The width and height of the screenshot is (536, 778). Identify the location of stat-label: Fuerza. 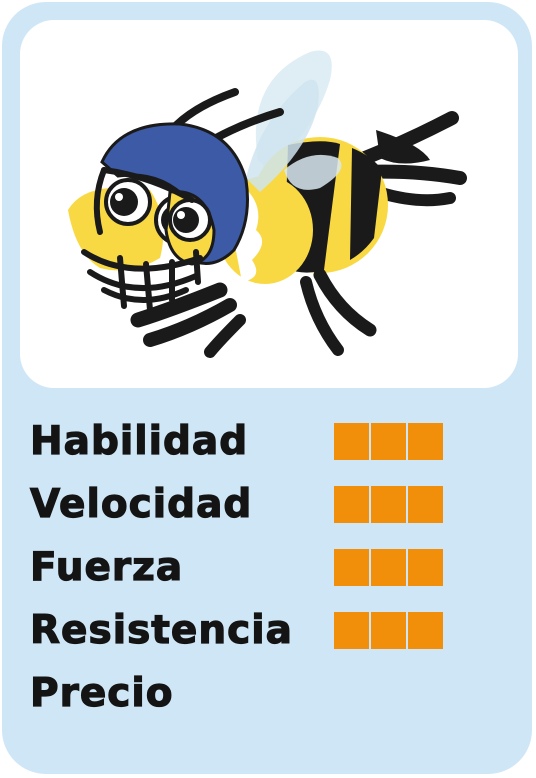
(106, 567).